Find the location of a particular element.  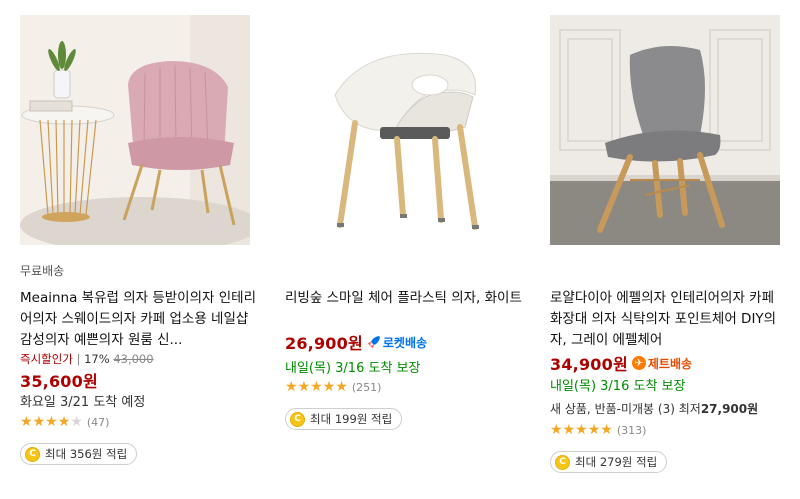

other-sellers-lowest-price: 27,900원 is located at coordinates (729, 409).